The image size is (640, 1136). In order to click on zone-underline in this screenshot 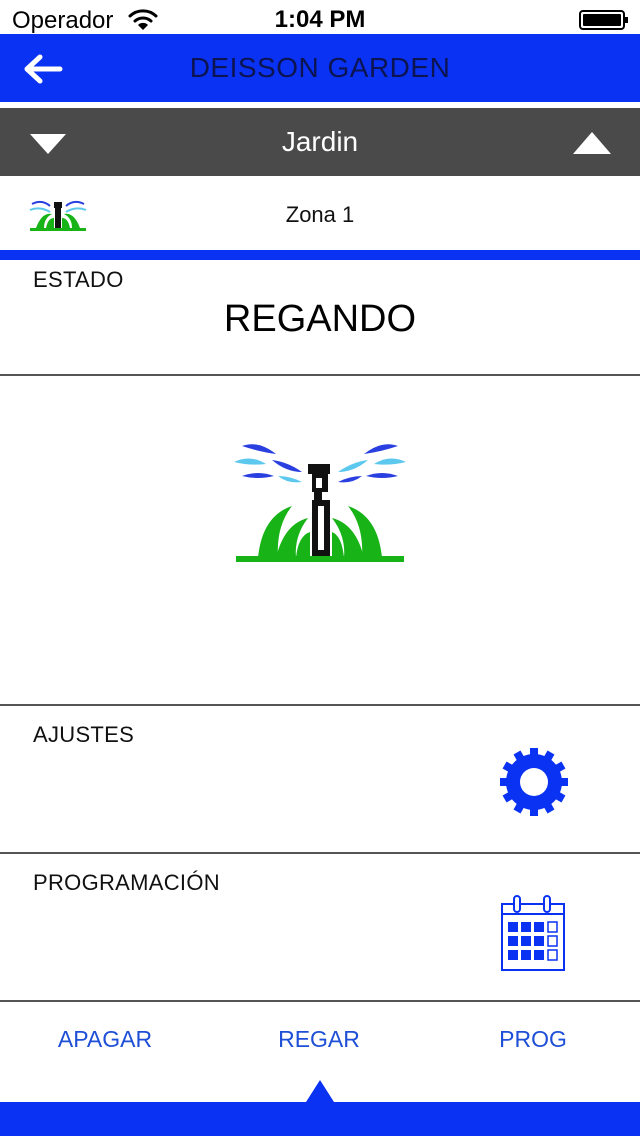, I will do `click(320, 255)`.